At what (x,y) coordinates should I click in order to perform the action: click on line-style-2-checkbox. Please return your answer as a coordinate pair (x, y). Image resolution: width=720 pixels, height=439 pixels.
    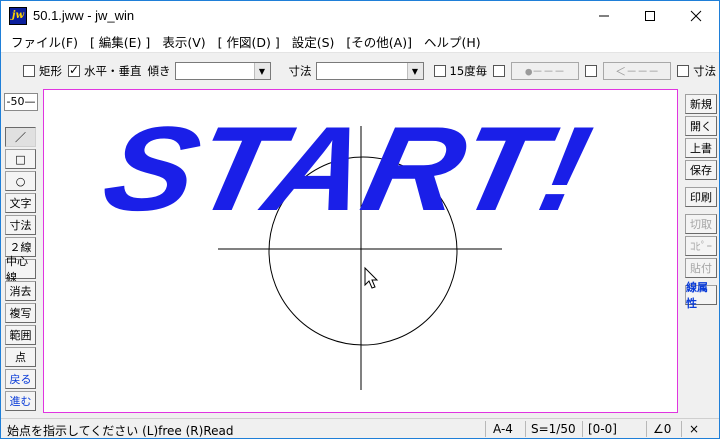
    Looking at the image, I should click on (591, 71).